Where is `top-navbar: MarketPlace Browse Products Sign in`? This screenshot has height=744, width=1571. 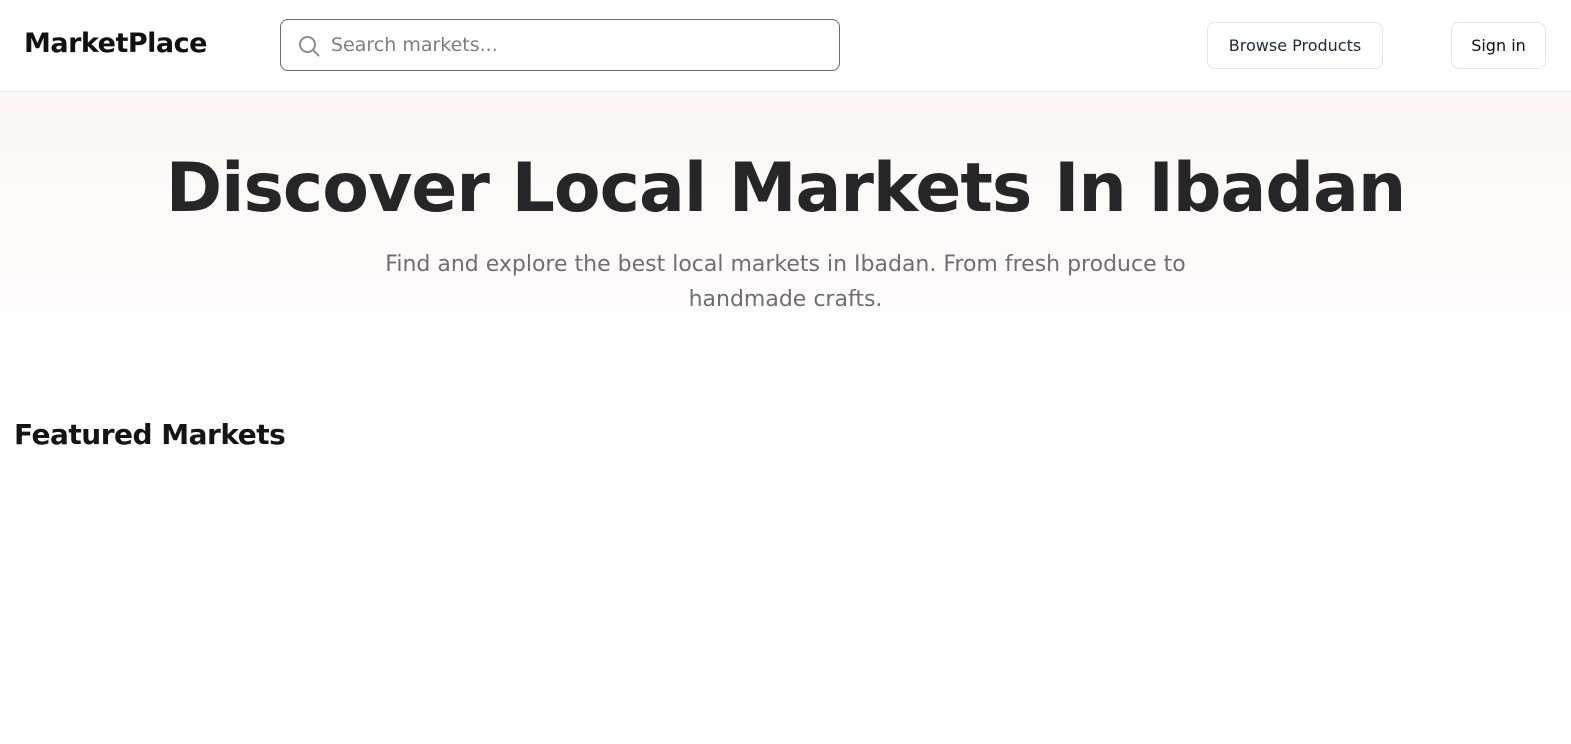
top-navbar: MarketPlace Browse Products Sign in is located at coordinates (785, 46).